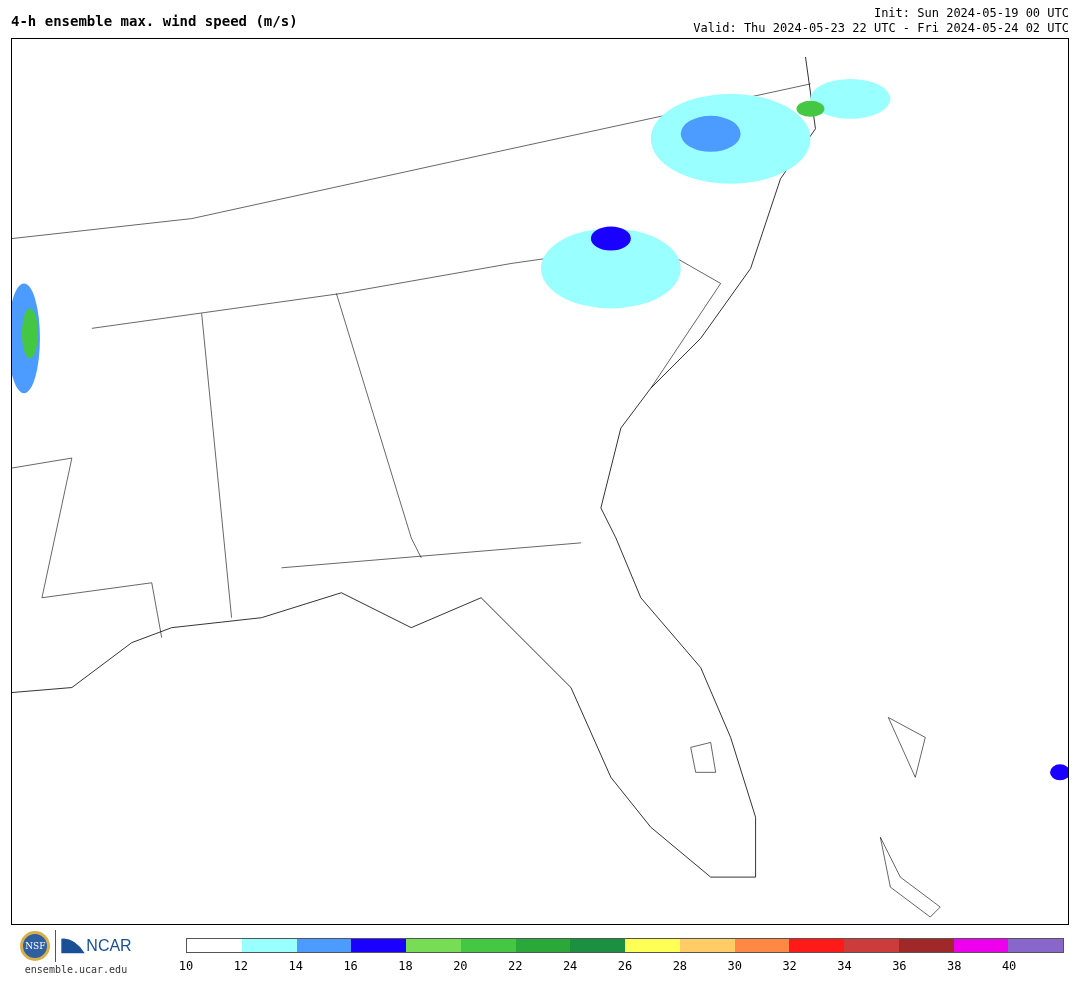 This screenshot has height=988, width=1080. Describe the element at coordinates (73, 946) in the screenshot. I see `swoosh-icon` at that location.